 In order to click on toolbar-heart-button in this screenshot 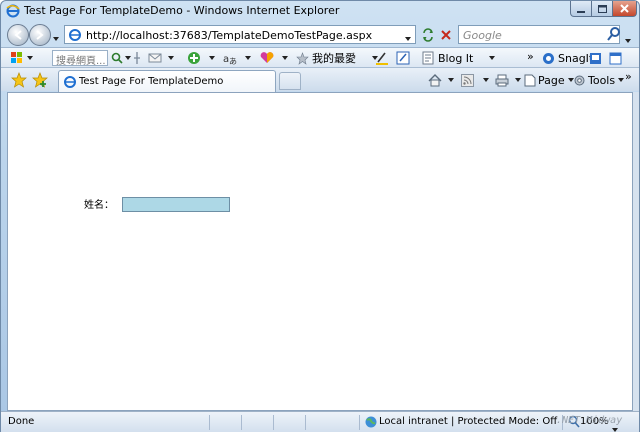, I will do `click(274, 58)`.